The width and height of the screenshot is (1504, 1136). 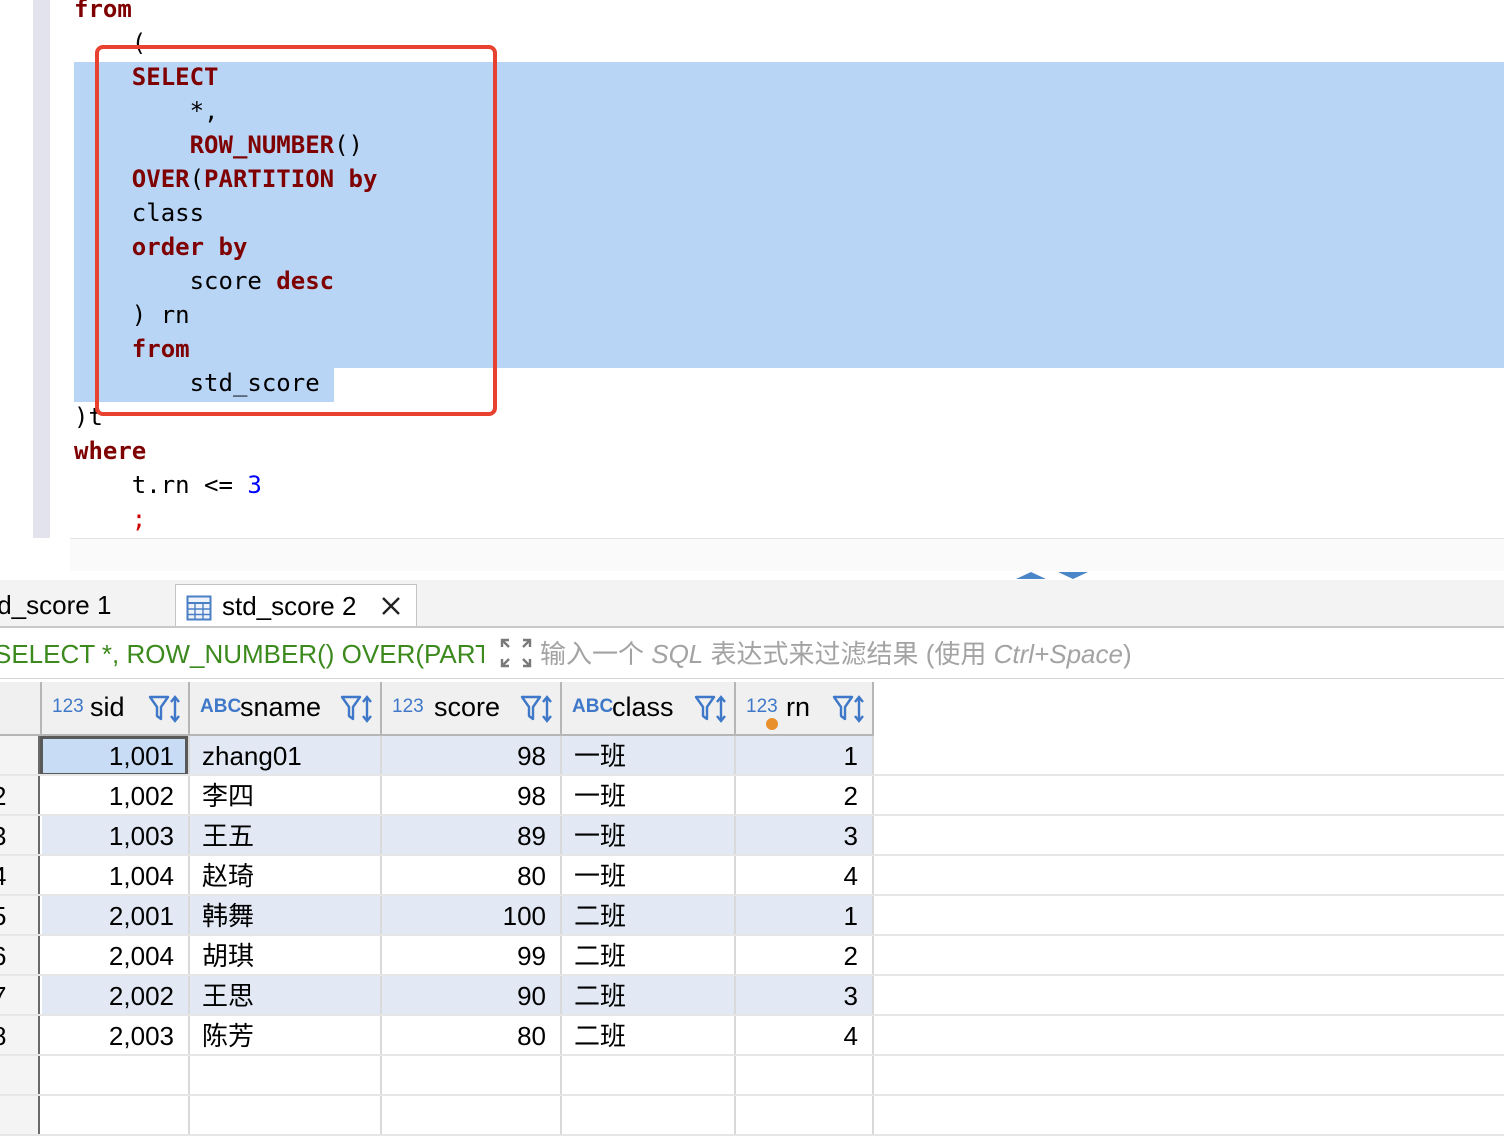 I want to click on code-token: from, so click(x=103, y=11).